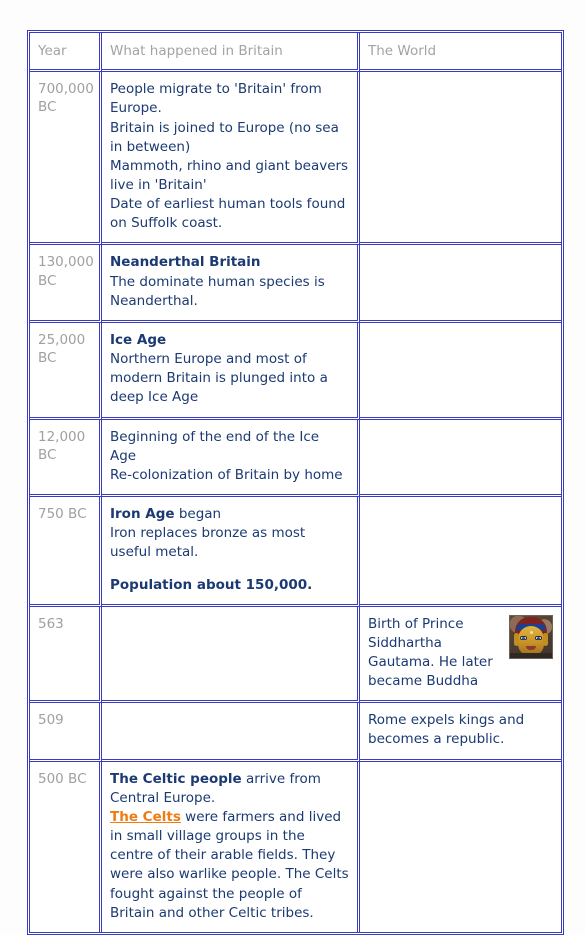 The image size is (585, 935). What do you see at coordinates (229, 340) in the screenshot?
I see `paragraph: Ice Age` at bounding box center [229, 340].